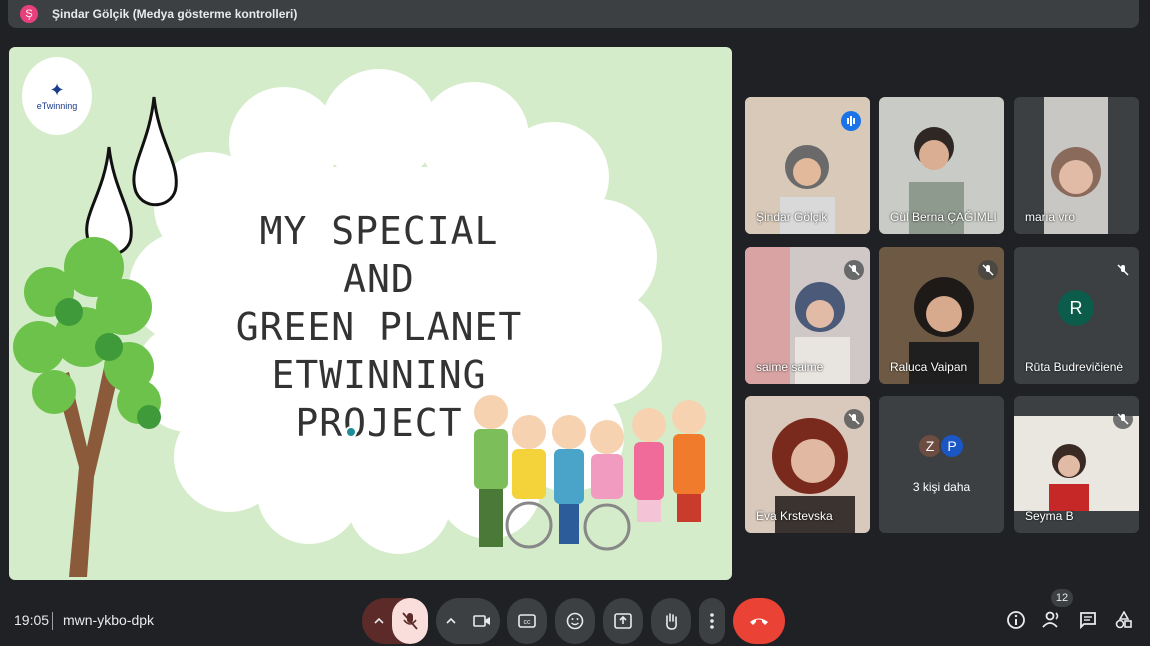  I want to click on camera-icon, so click(481, 621).